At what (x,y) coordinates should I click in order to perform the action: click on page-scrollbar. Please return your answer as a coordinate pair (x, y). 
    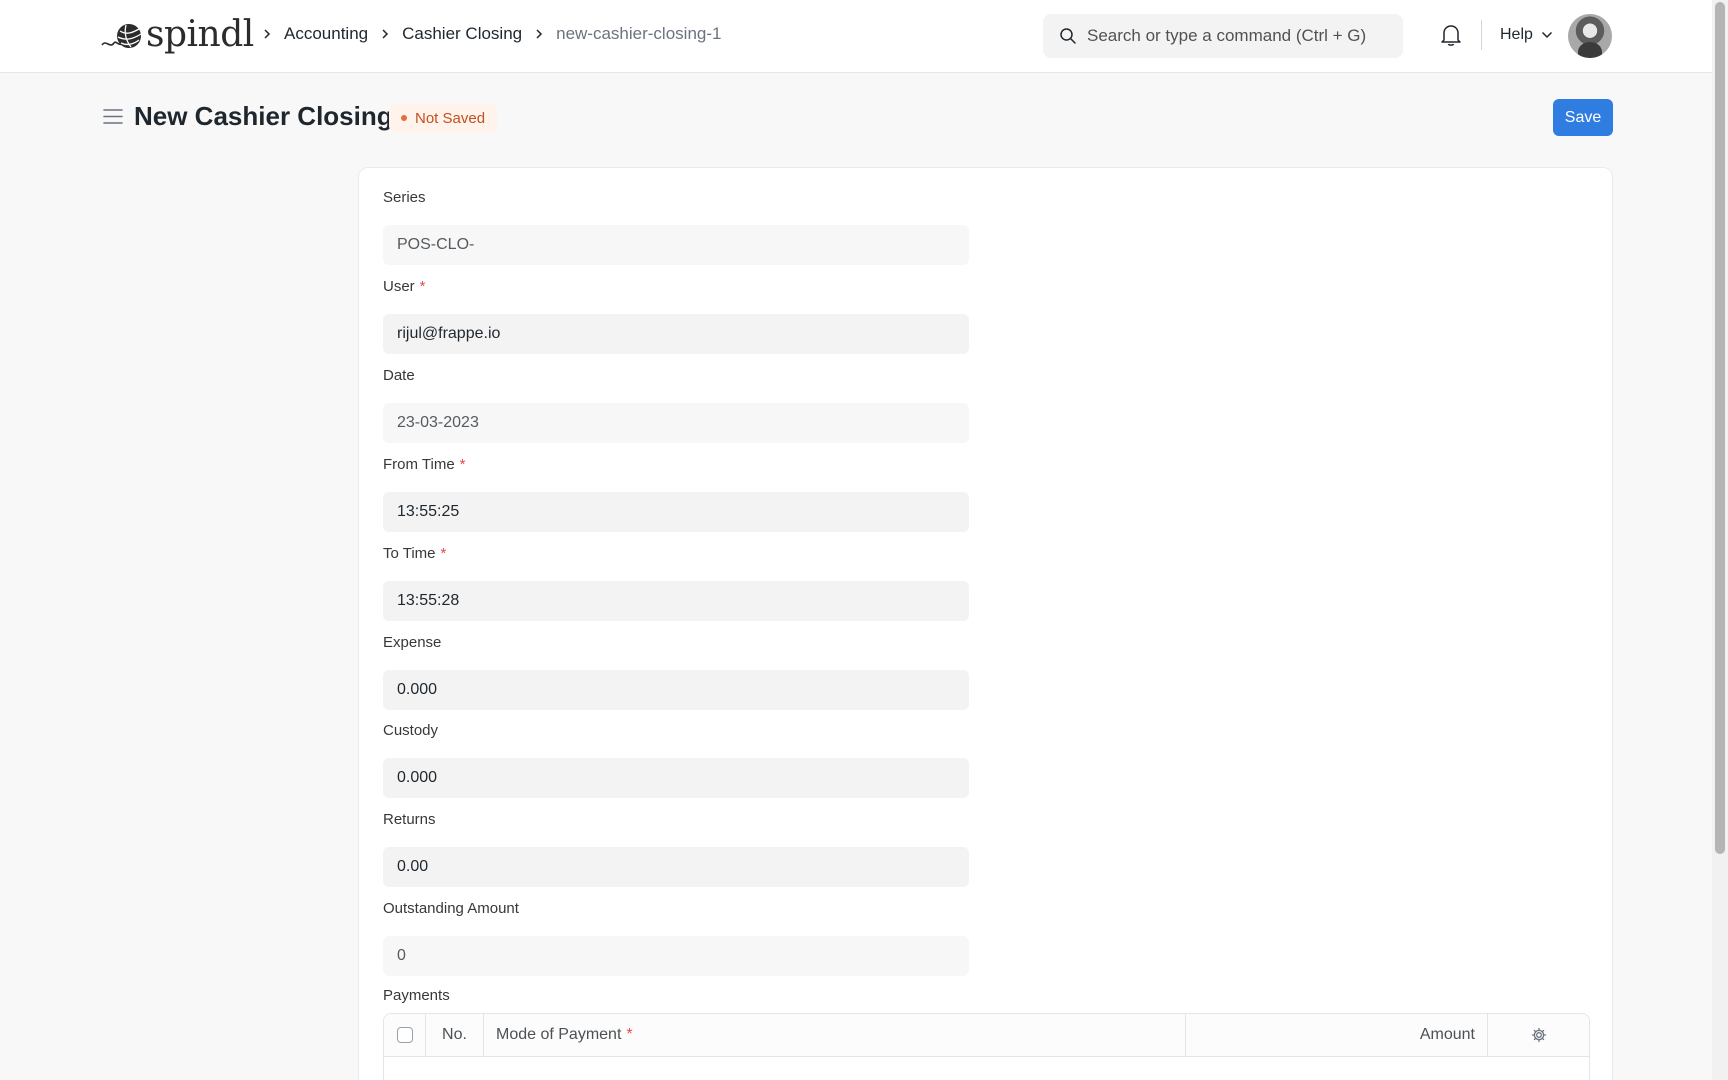
    Looking at the image, I should click on (1720, 540).